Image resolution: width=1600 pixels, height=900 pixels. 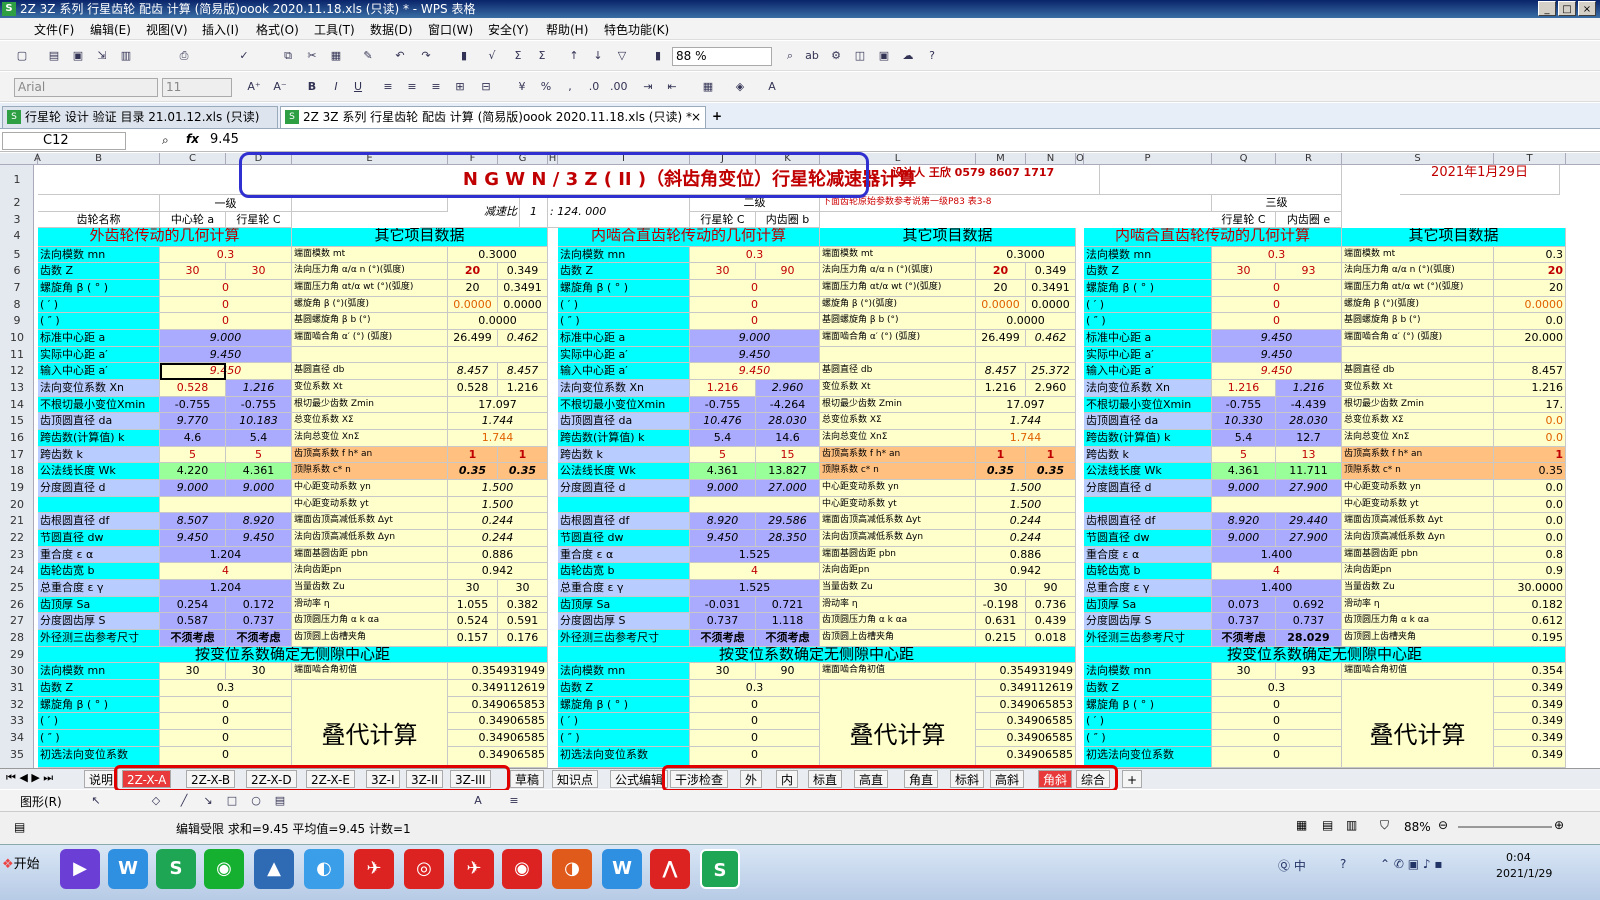 I want to click on std-center: 9.000, so click(x=226, y=338).